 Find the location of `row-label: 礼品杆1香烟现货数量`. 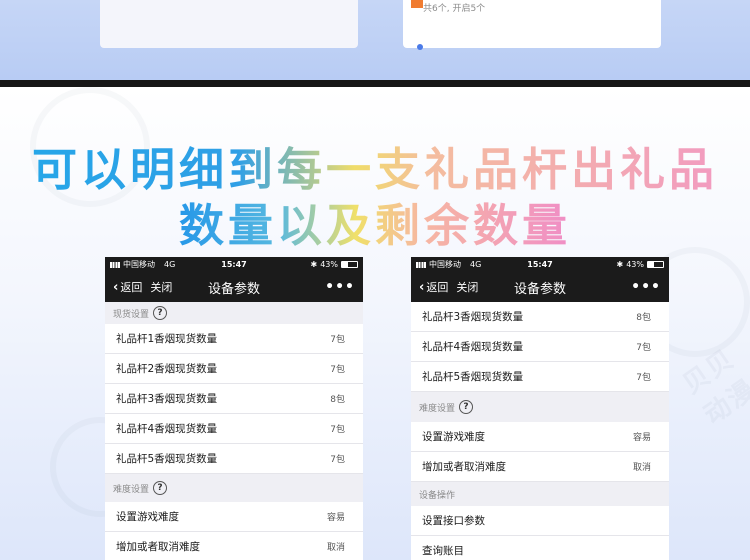

row-label: 礼品杆1香烟现货数量 is located at coordinates (167, 339).